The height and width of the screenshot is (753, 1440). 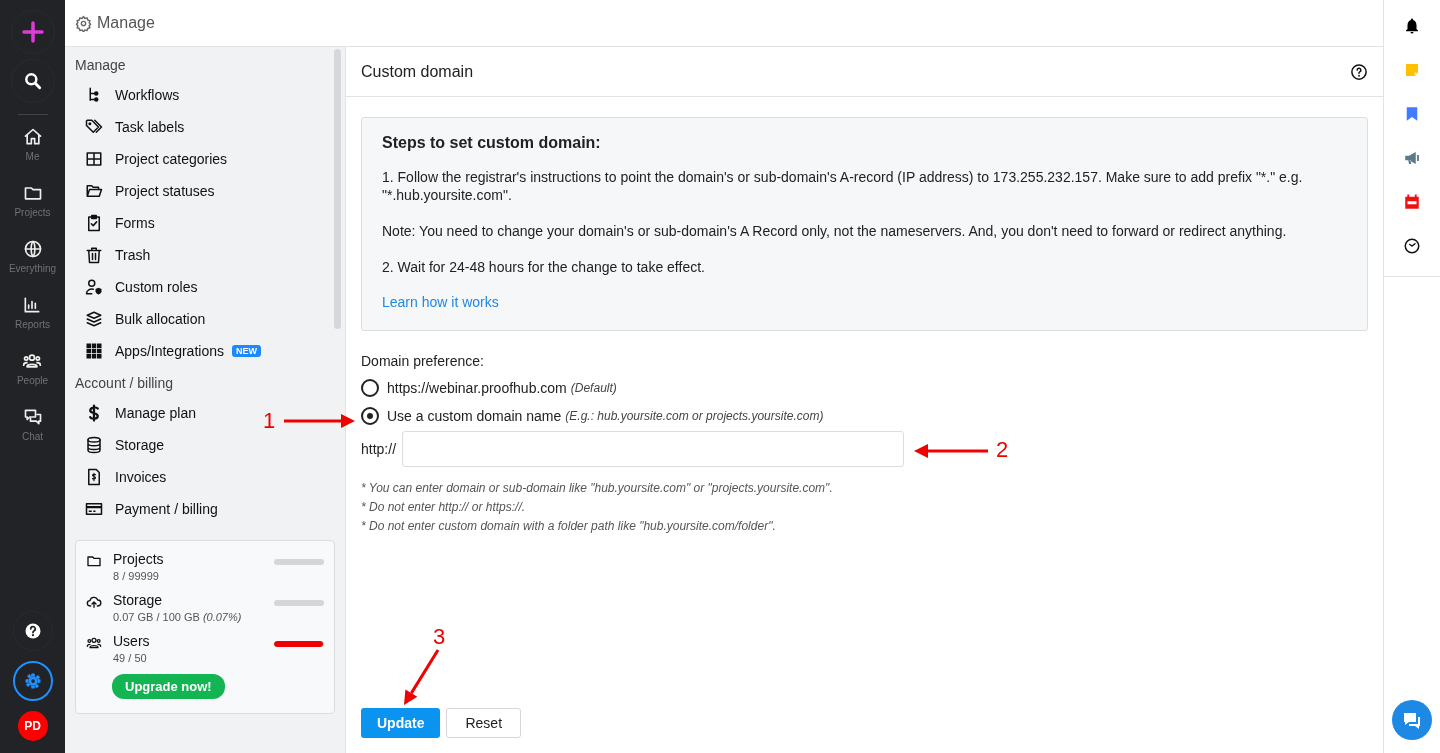 What do you see at coordinates (140, 319) in the screenshot?
I see `sidebar-item: Bulk allocation` at bounding box center [140, 319].